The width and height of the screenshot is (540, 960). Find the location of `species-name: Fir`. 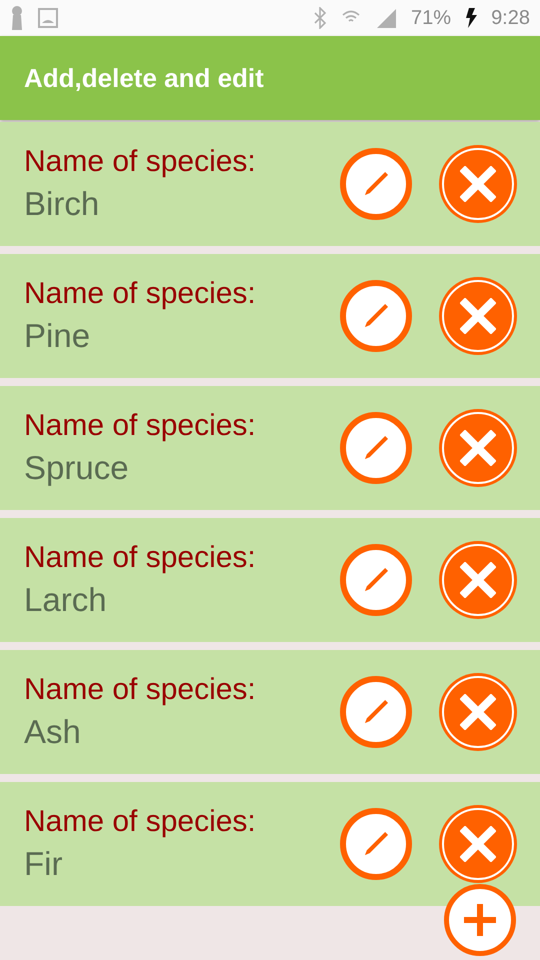

species-name: Fir is located at coordinates (44, 864).